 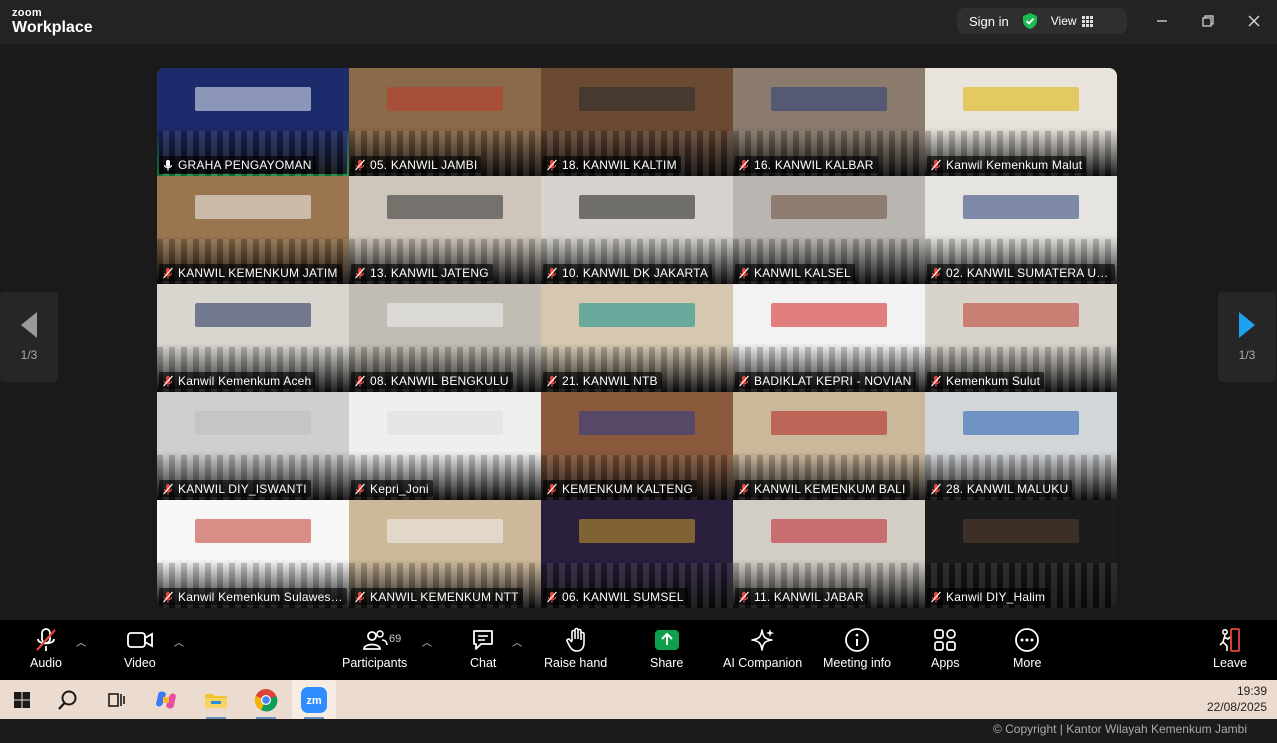 What do you see at coordinates (1030, 21) in the screenshot?
I see `shield-check-icon` at bounding box center [1030, 21].